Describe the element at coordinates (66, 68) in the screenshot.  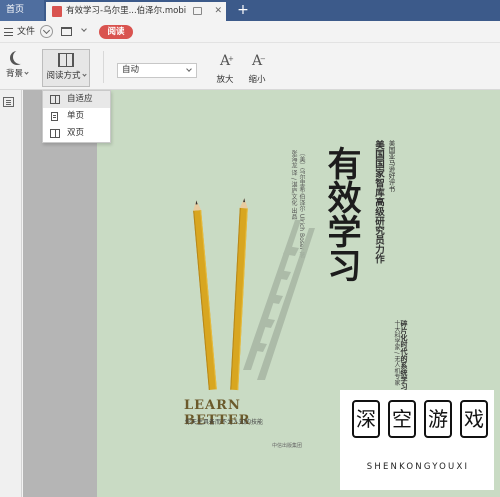
I see `reading-mode-button: 阅读方式` at that location.